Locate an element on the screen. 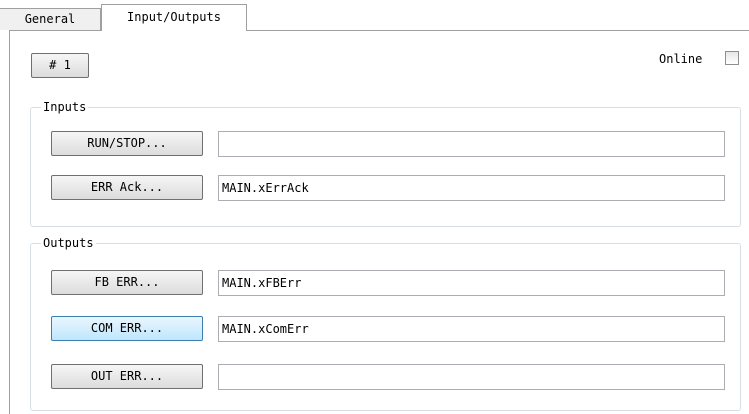 The image size is (749, 414). com-err-field: MAIN.xComErr is located at coordinates (471, 329).